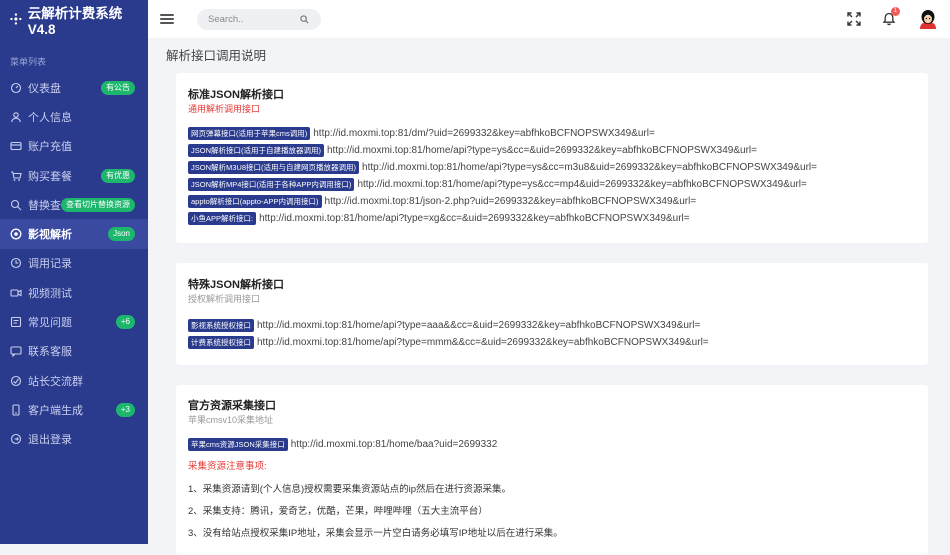 This screenshot has height=555, width=950. I want to click on sidebar-item-11: 站长交流群, so click(74, 380).